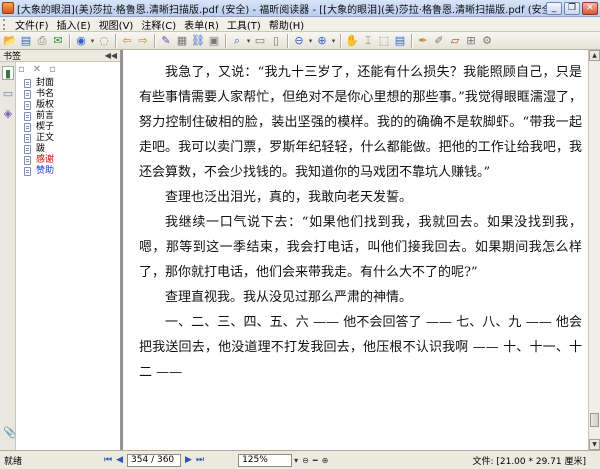 This screenshot has height=469, width=600. What do you see at coordinates (10, 41) in the screenshot?
I see `open-icon: 📂` at bounding box center [10, 41].